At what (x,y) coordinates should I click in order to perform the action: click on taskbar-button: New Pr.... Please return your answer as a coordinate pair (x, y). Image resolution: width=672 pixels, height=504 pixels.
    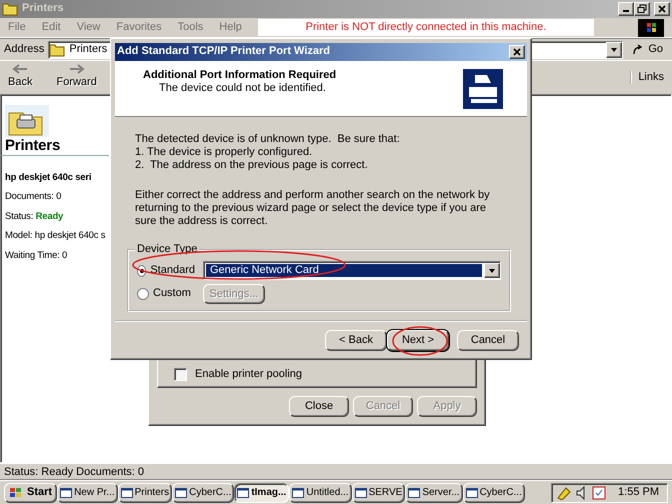
    Looking at the image, I should click on (87, 492).